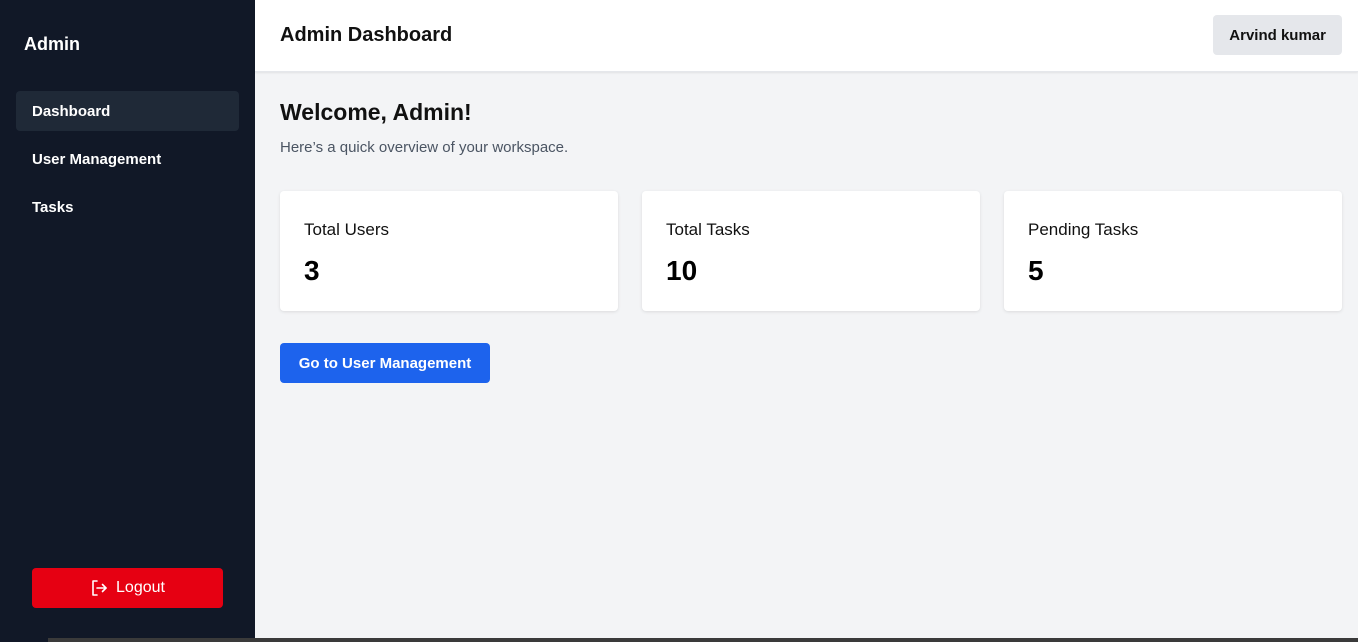 The height and width of the screenshot is (642, 1358). I want to click on sidebar-item-label: Tasks, so click(53, 207).